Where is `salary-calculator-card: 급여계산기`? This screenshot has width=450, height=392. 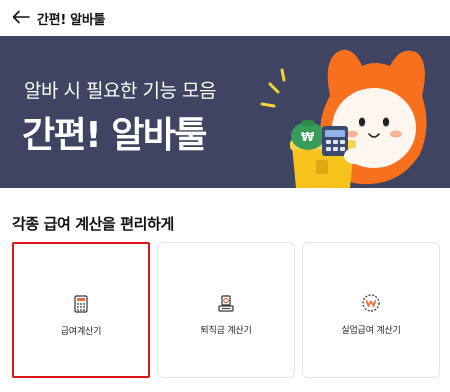 salary-calculator-card: 급여계산기 is located at coordinates (81, 310).